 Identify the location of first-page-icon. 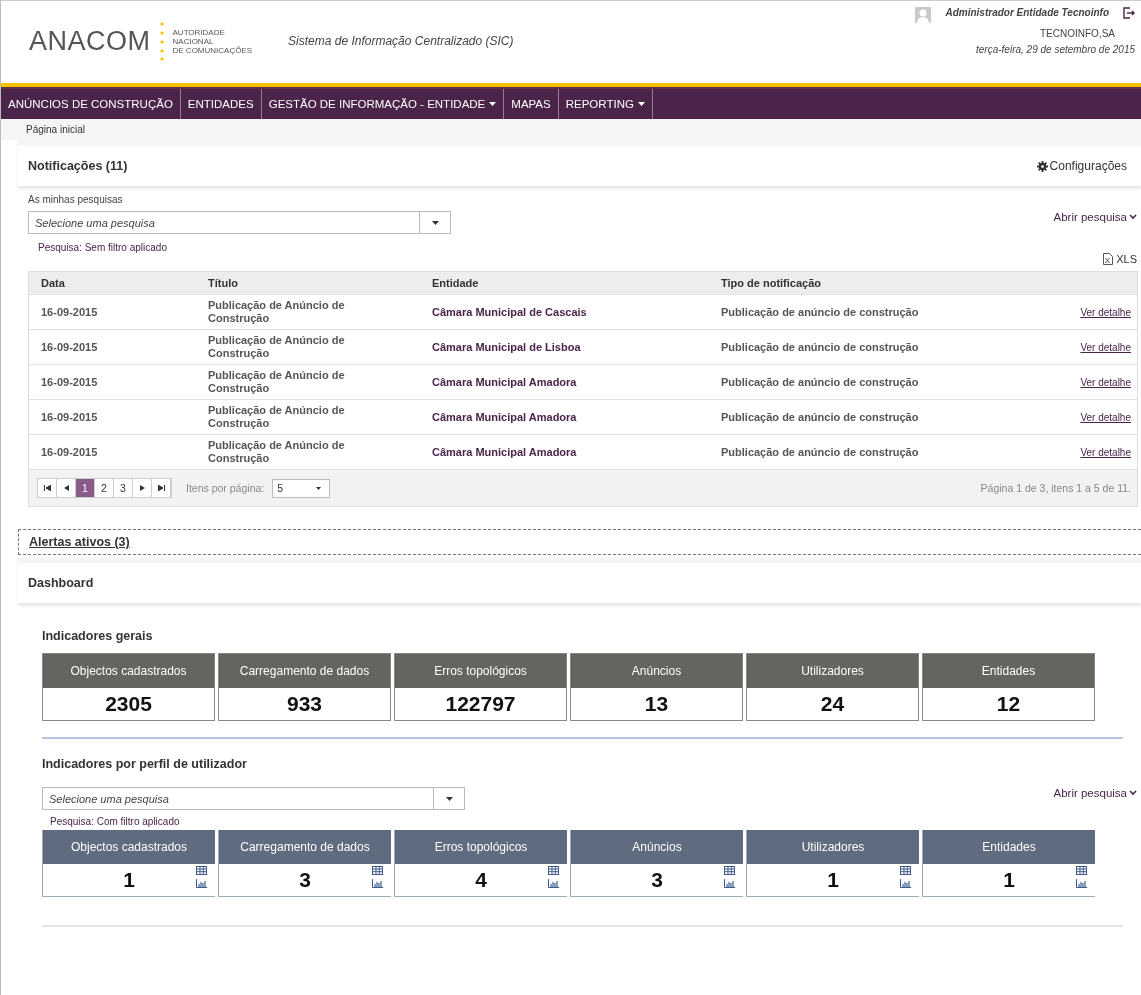
(47, 488).